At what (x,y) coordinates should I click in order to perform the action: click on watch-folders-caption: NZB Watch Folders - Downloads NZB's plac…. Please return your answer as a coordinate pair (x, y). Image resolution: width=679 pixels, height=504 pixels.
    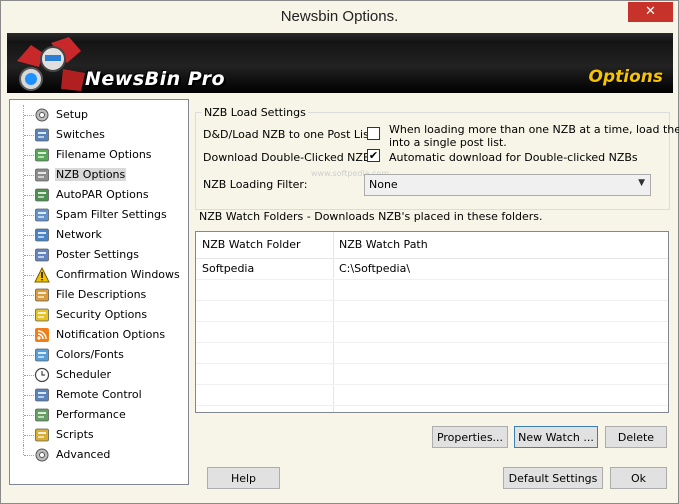
    Looking at the image, I should click on (371, 216).